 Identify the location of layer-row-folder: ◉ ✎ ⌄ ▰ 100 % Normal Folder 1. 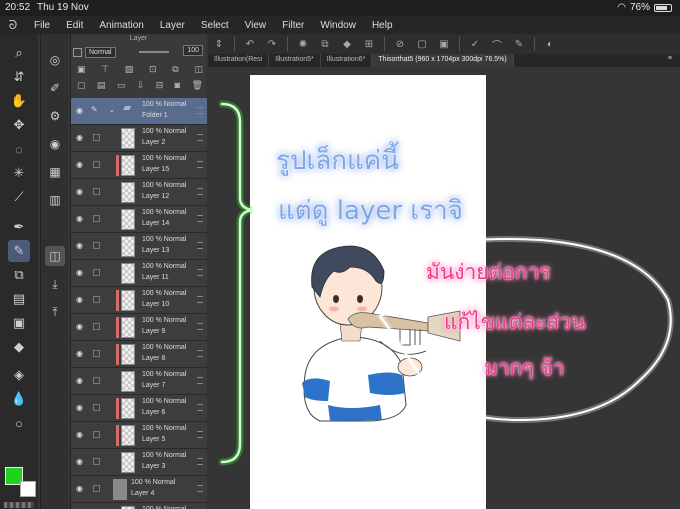
(139, 111).